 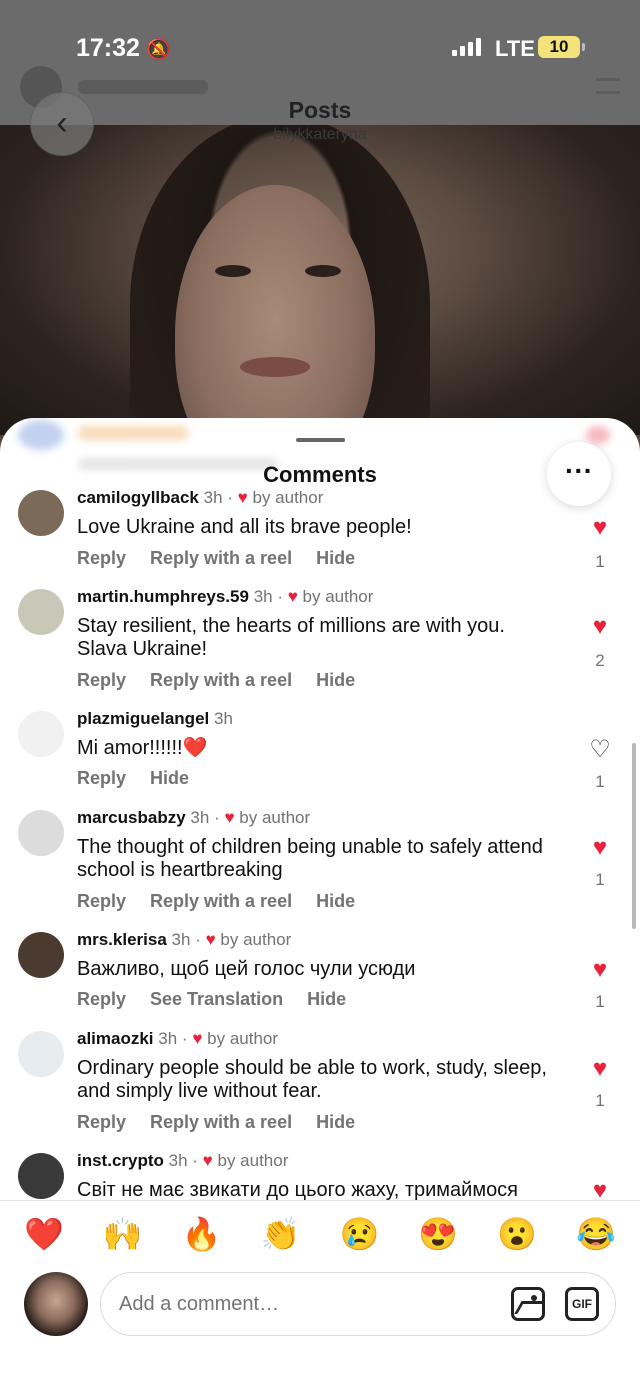 What do you see at coordinates (528, 1304) in the screenshot?
I see `image-icon` at bounding box center [528, 1304].